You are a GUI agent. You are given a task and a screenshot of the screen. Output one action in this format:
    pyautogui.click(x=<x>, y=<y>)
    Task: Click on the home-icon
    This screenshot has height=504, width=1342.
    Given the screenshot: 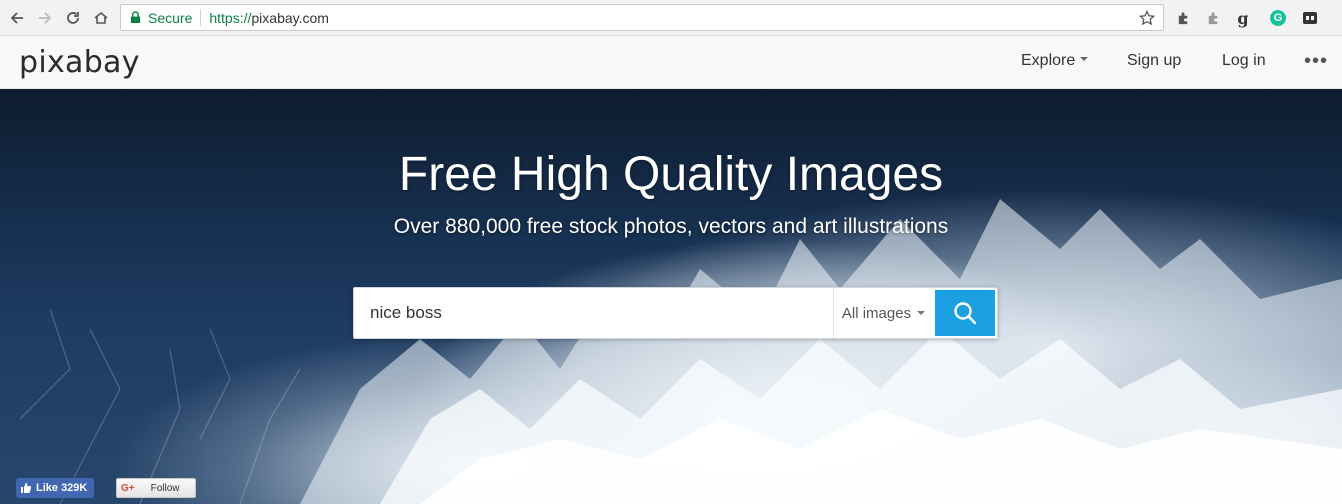 What is the action you would take?
    pyautogui.click(x=101, y=17)
    